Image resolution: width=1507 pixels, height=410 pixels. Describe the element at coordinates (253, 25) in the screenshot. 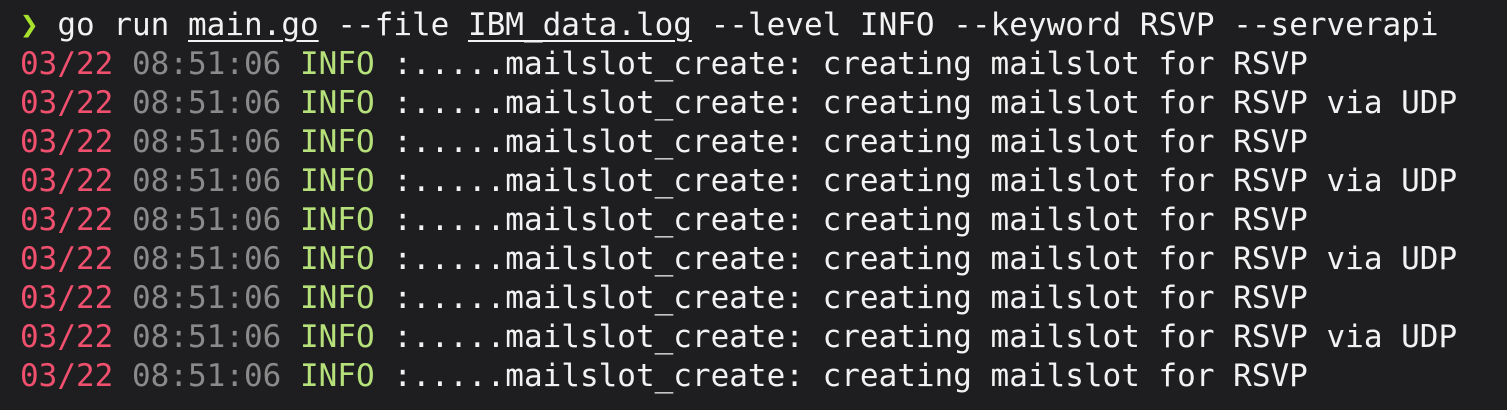

I see `command-file-arg: main.go` at that location.